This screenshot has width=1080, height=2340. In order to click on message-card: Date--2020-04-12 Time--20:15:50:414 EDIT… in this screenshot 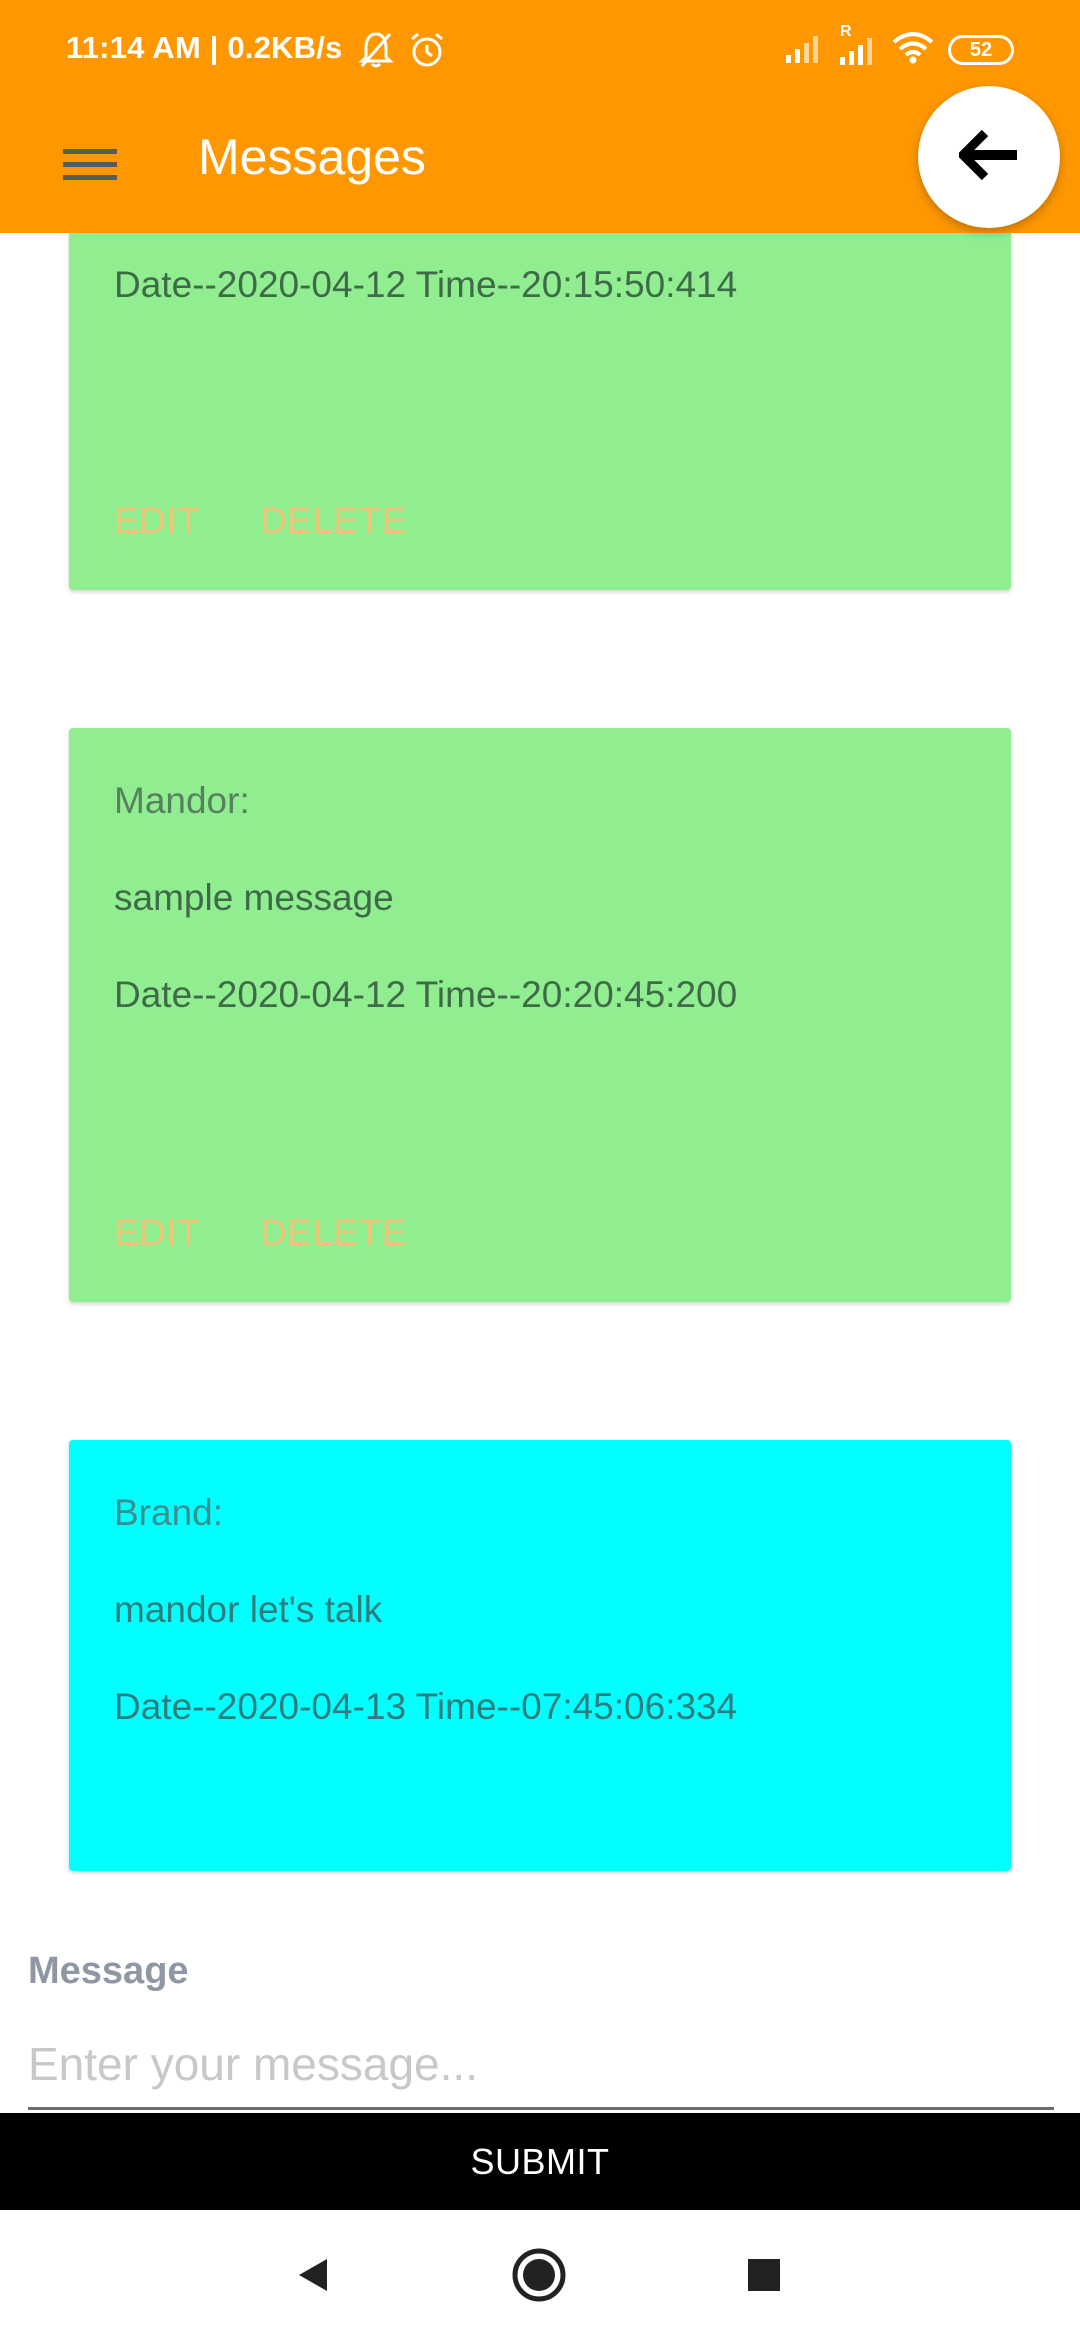, I will do `click(540, 395)`.